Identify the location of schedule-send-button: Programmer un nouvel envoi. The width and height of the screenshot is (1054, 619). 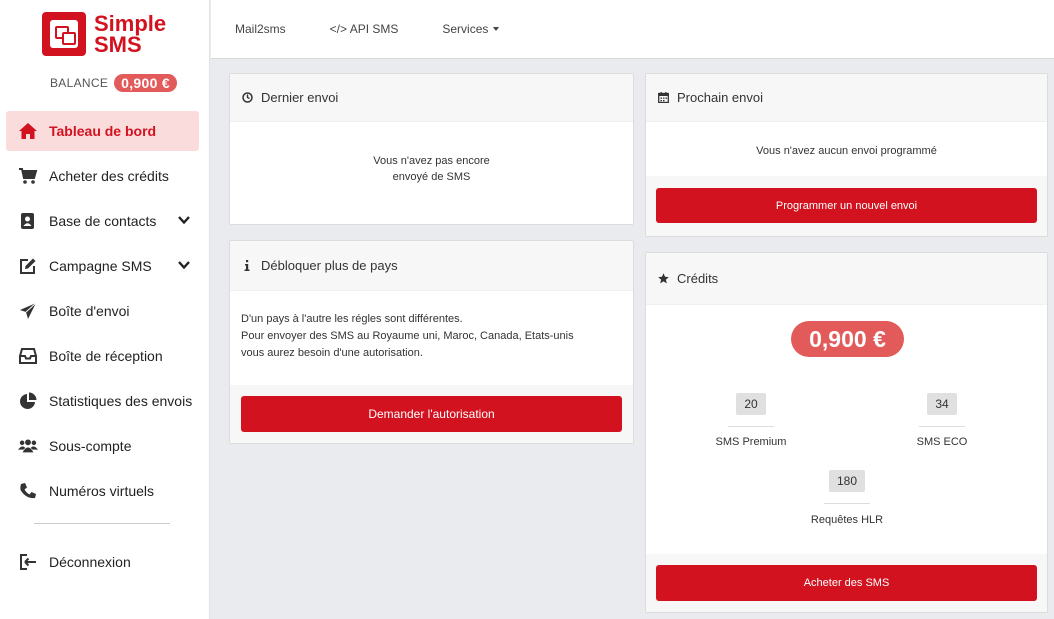
(846, 205).